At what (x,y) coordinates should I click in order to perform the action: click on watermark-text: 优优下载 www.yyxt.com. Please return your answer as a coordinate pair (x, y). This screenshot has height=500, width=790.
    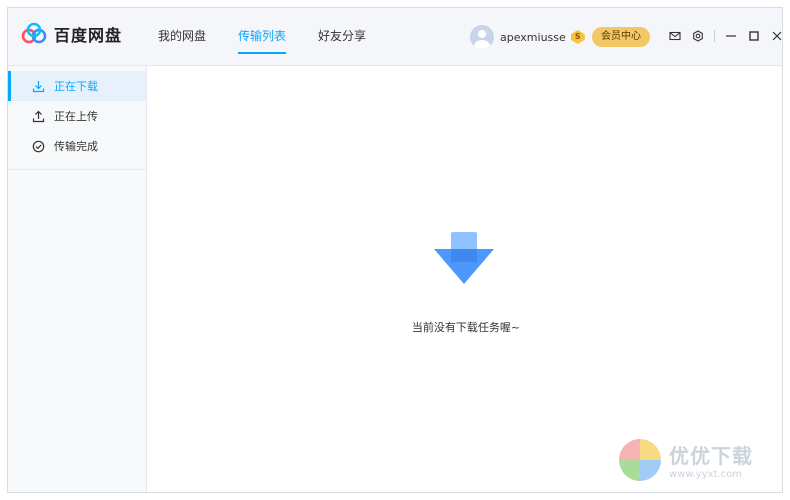
    Looking at the image, I should click on (711, 460).